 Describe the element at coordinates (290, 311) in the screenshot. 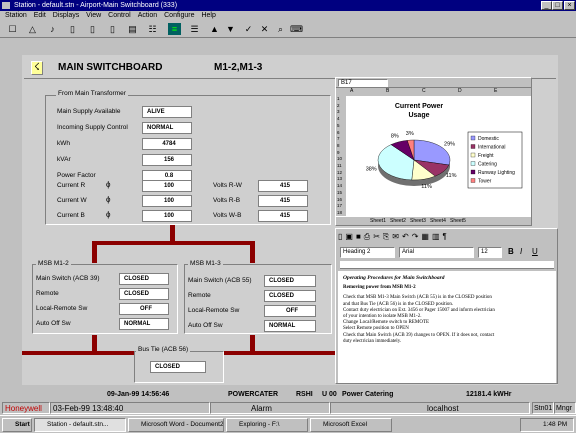

I see `msb13-value-local: OFF` at that location.